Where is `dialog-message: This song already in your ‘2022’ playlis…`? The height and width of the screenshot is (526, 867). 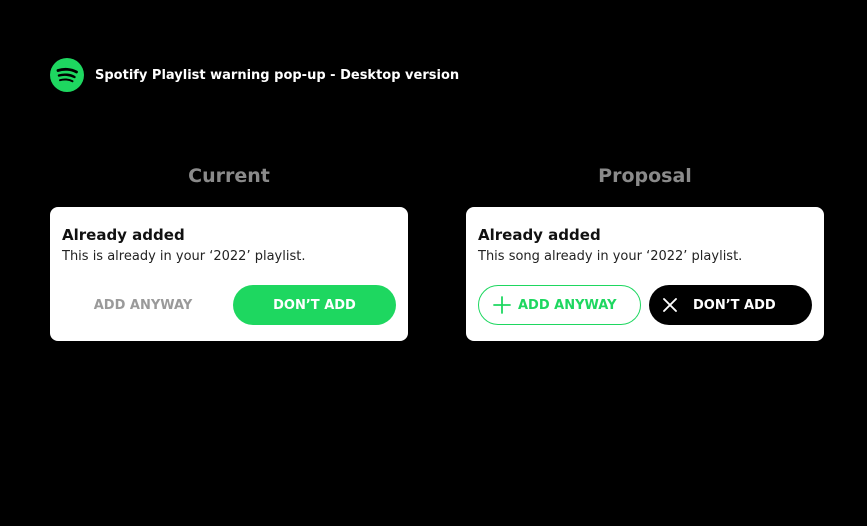
dialog-message: This song already in your ‘2022’ playlis… is located at coordinates (610, 256).